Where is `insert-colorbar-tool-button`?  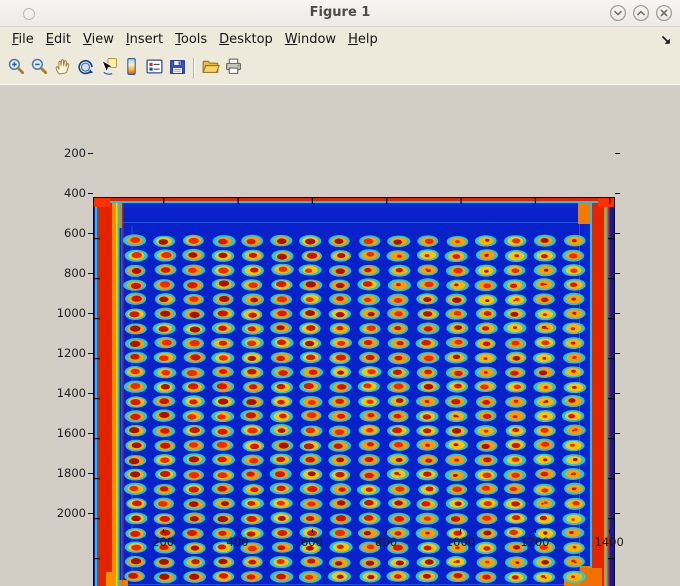 insert-colorbar-tool-button is located at coordinates (131, 68).